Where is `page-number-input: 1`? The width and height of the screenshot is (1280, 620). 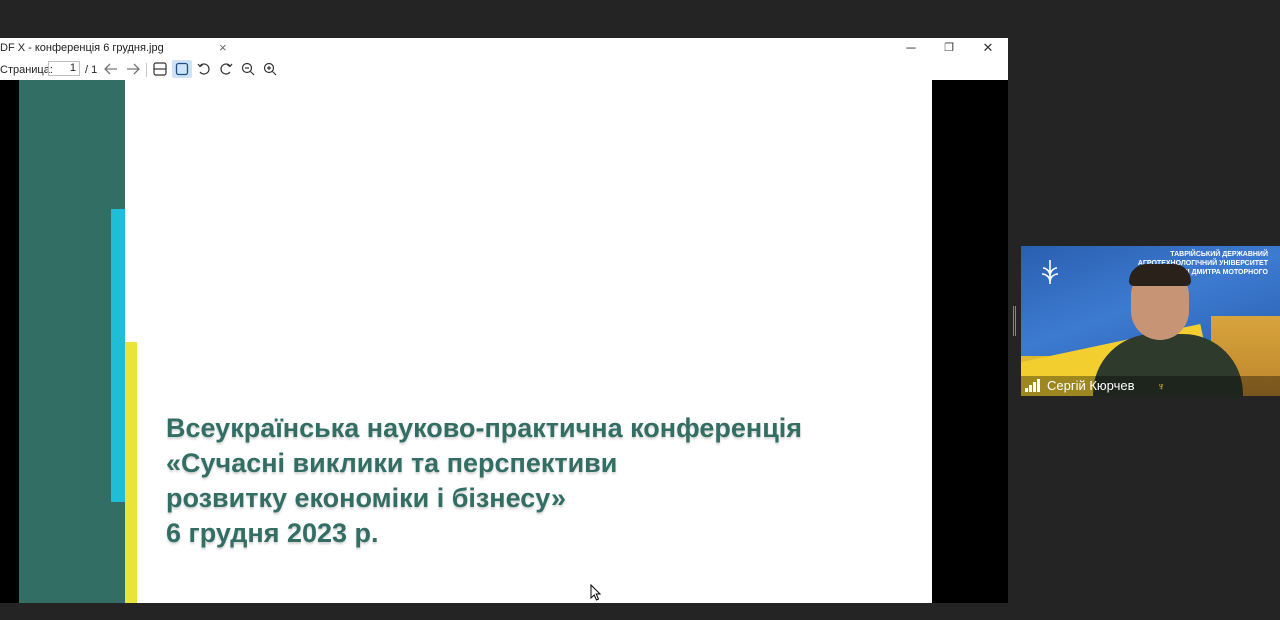
page-number-input: 1 is located at coordinates (64, 68).